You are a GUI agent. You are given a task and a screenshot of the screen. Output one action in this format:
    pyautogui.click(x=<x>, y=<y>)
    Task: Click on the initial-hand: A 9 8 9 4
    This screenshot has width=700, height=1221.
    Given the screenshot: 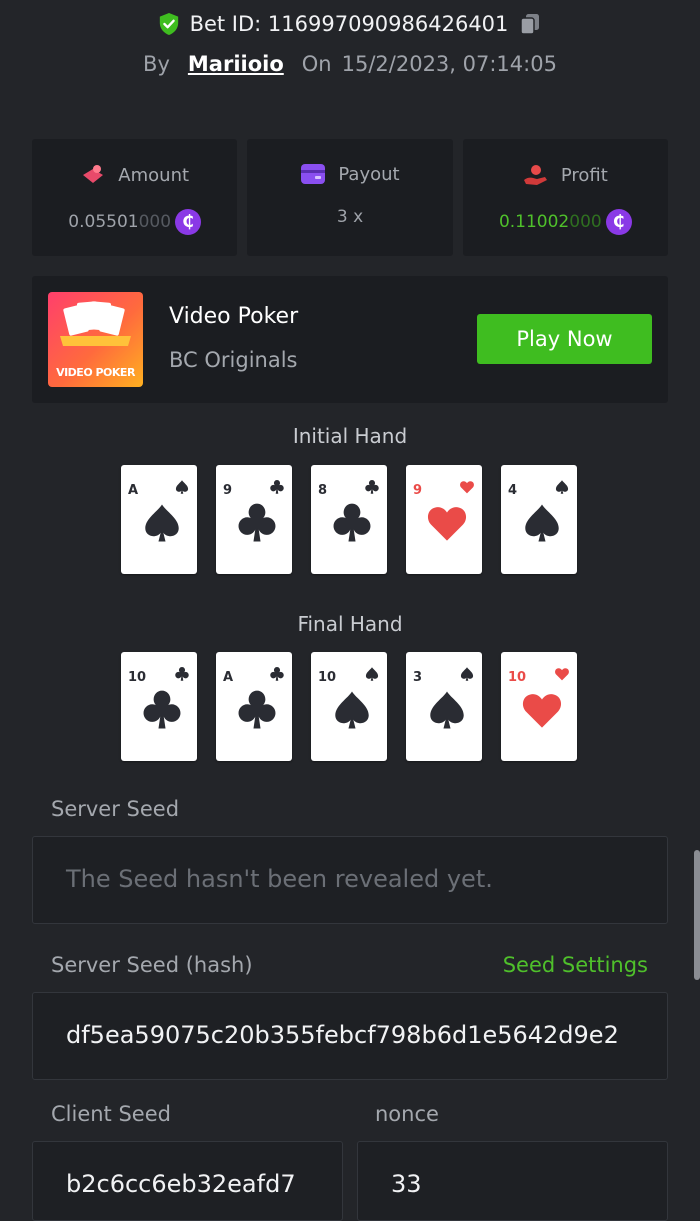 What is the action you would take?
    pyautogui.click(x=349, y=519)
    